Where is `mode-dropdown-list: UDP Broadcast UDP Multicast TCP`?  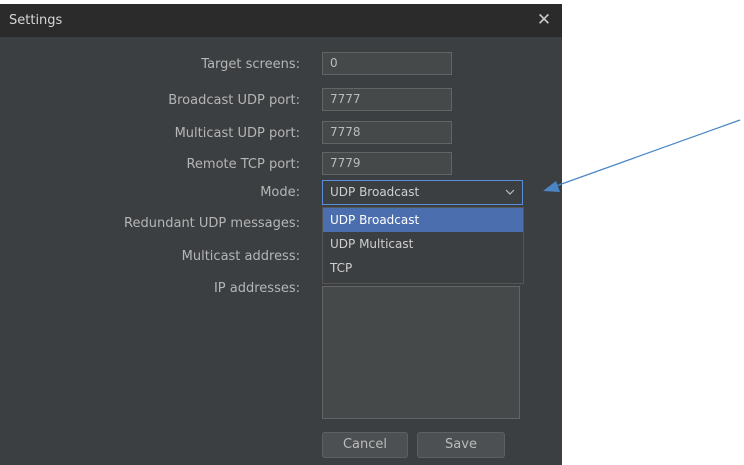
mode-dropdown-list: UDP Broadcast UDP Multicast TCP is located at coordinates (423, 245).